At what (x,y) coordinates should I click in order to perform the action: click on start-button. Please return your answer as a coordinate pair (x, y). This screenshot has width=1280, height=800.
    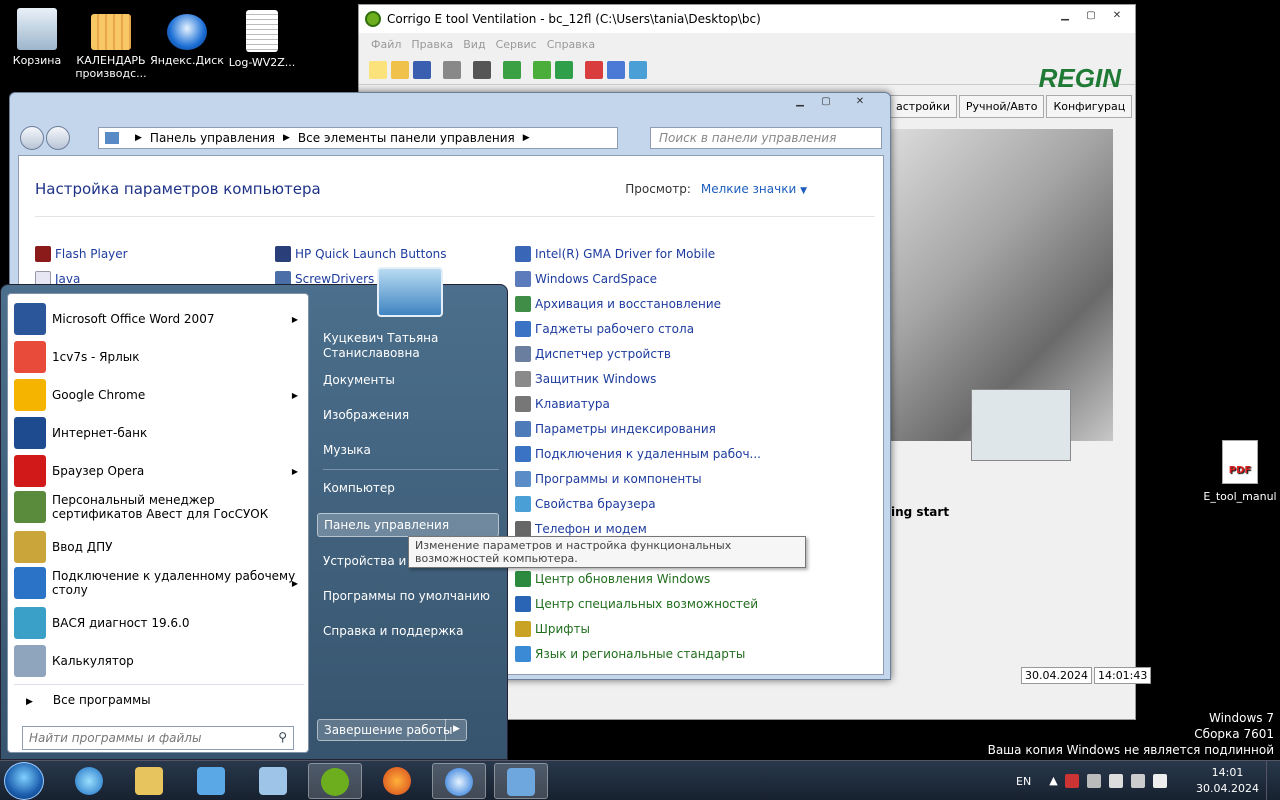
    Looking at the image, I should click on (24, 781).